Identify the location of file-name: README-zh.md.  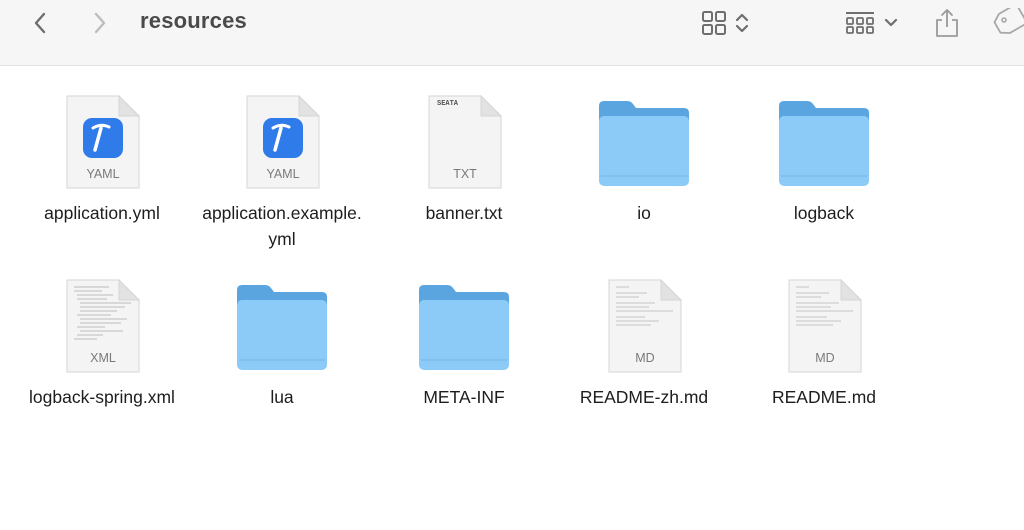
(644, 397).